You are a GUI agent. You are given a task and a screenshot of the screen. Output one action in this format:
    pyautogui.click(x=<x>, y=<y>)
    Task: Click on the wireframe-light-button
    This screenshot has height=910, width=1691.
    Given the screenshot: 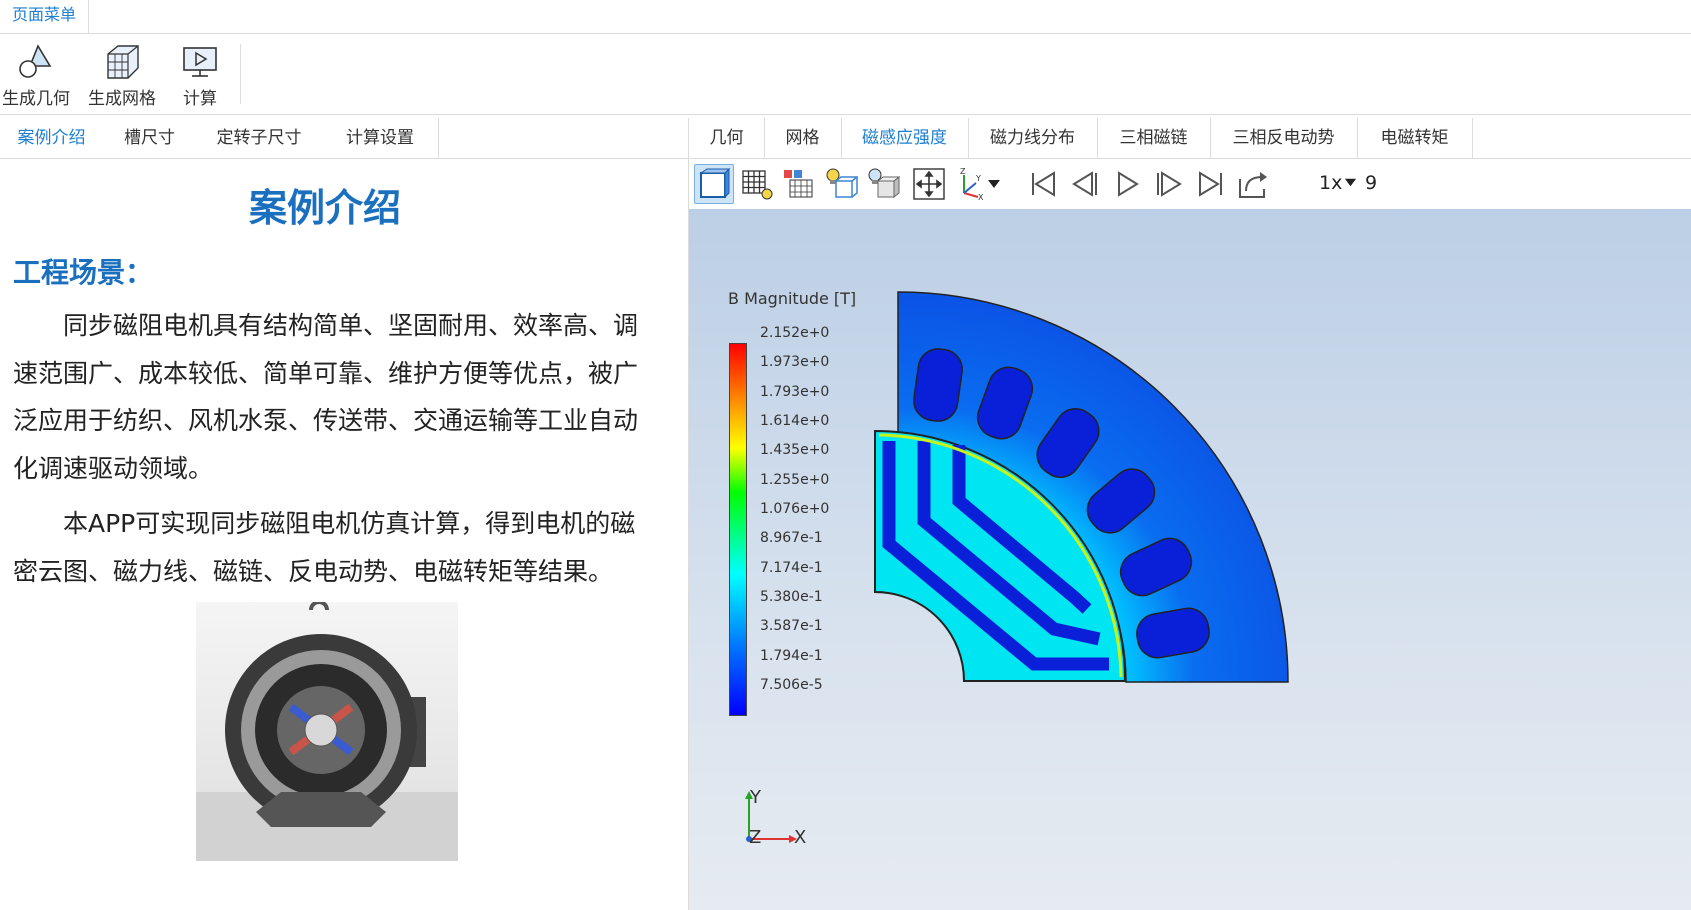 What is the action you would take?
    pyautogui.click(x=841, y=184)
    